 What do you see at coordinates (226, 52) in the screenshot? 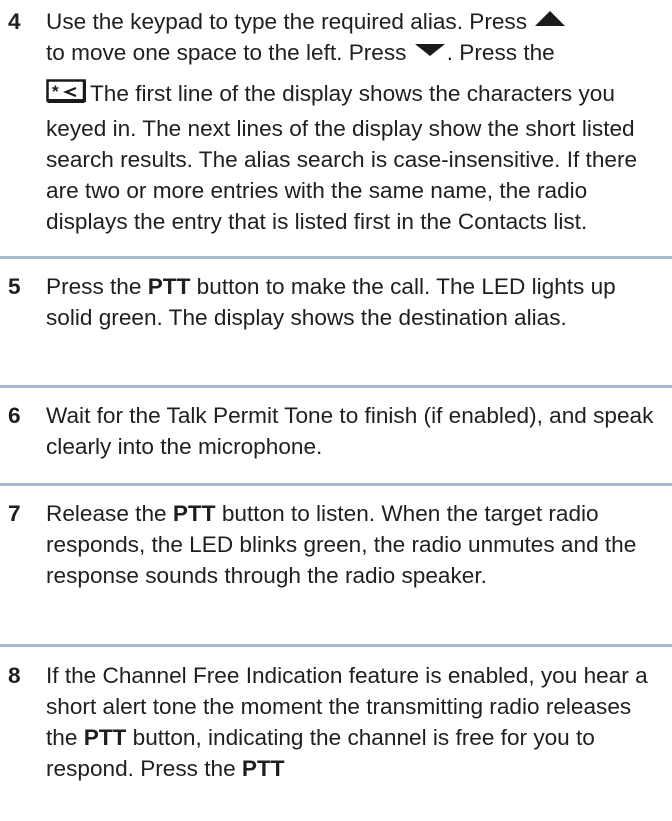
I see `step-text: to move one space to the left. Press` at bounding box center [226, 52].